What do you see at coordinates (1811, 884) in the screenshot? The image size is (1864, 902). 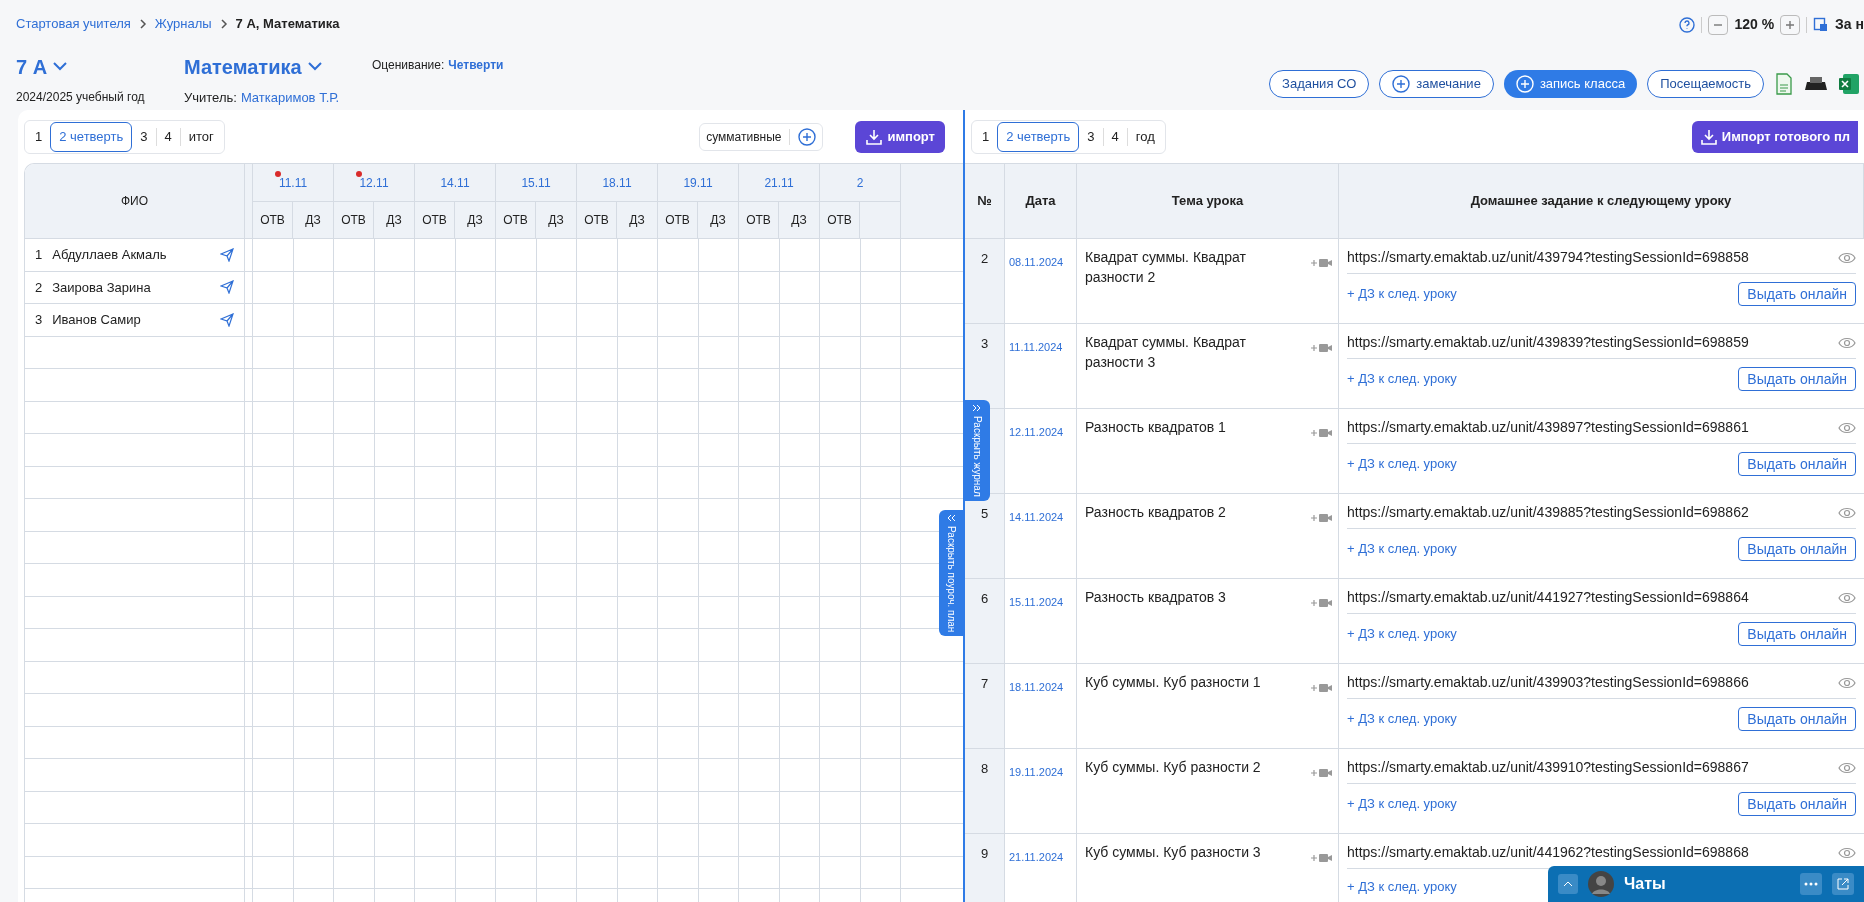 I see `more-button` at bounding box center [1811, 884].